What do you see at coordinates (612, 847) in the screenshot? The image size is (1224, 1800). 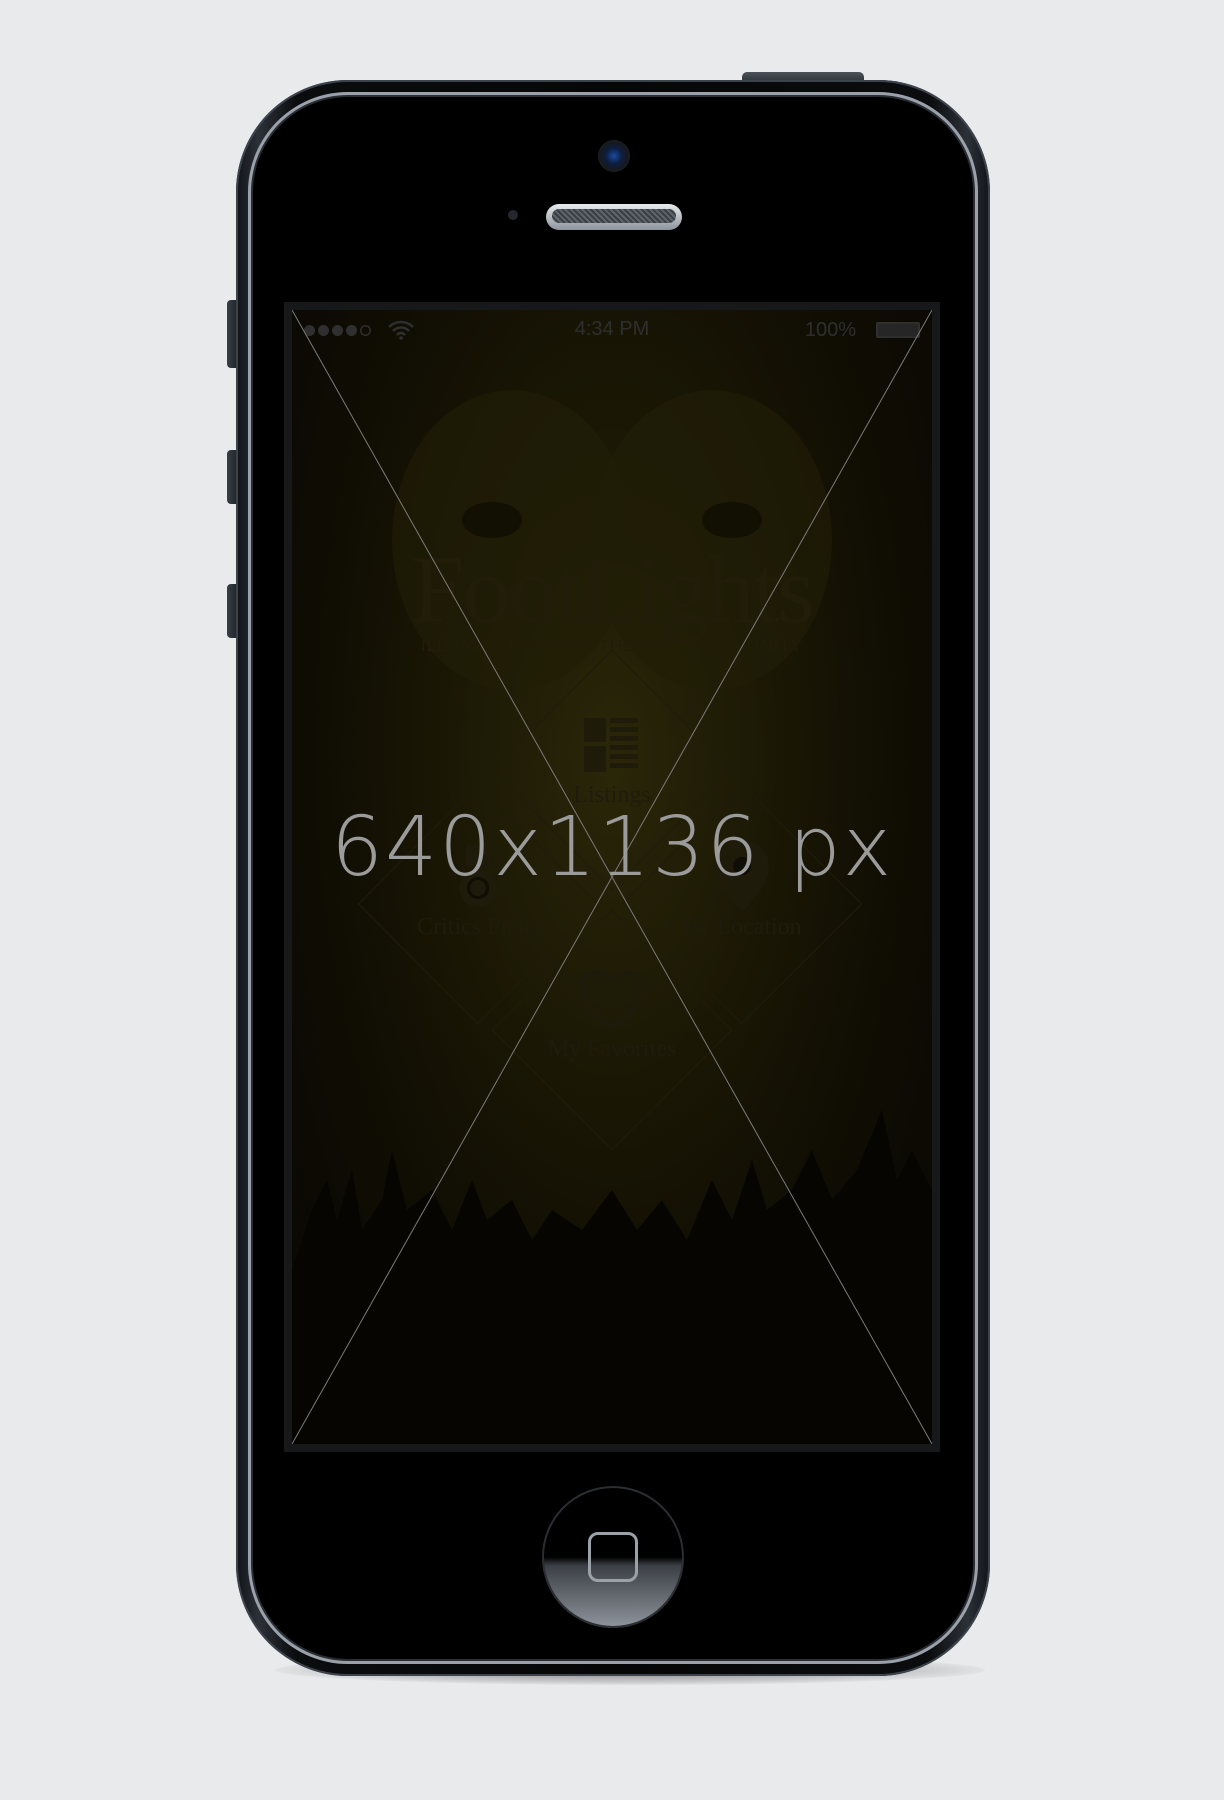 I see `placeholder-dimension-label: 640x1136 px` at bounding box center [612, 847].